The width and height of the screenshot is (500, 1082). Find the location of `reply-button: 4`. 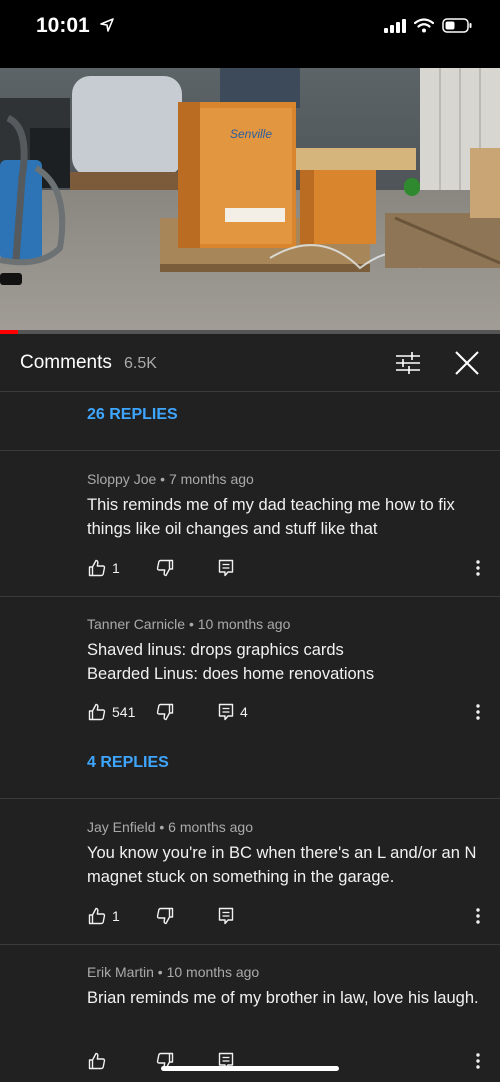

reply-button: 4 is located at coordinates (233, 712).